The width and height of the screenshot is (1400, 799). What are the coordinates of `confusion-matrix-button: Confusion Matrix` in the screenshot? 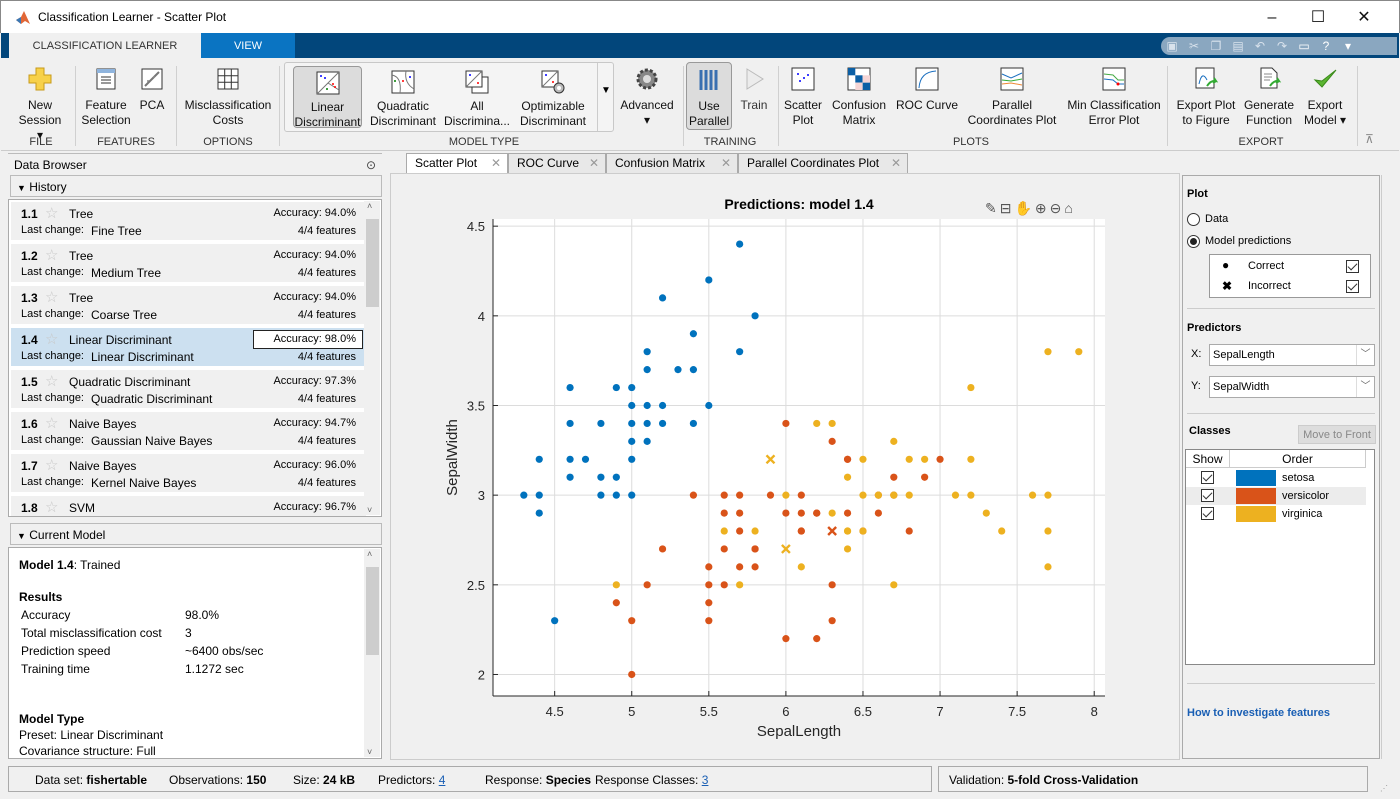 It's located at (859, 95).